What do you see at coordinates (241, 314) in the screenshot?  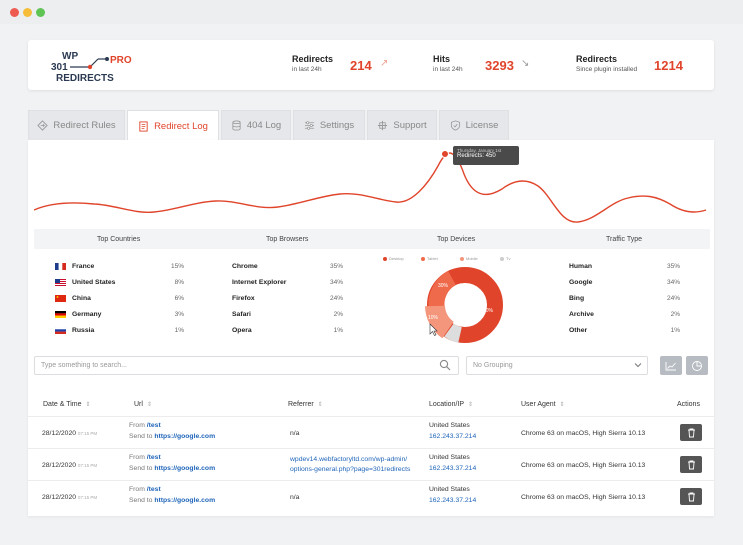 I see `browser-name: Safari` at bounding box center [241, 314].